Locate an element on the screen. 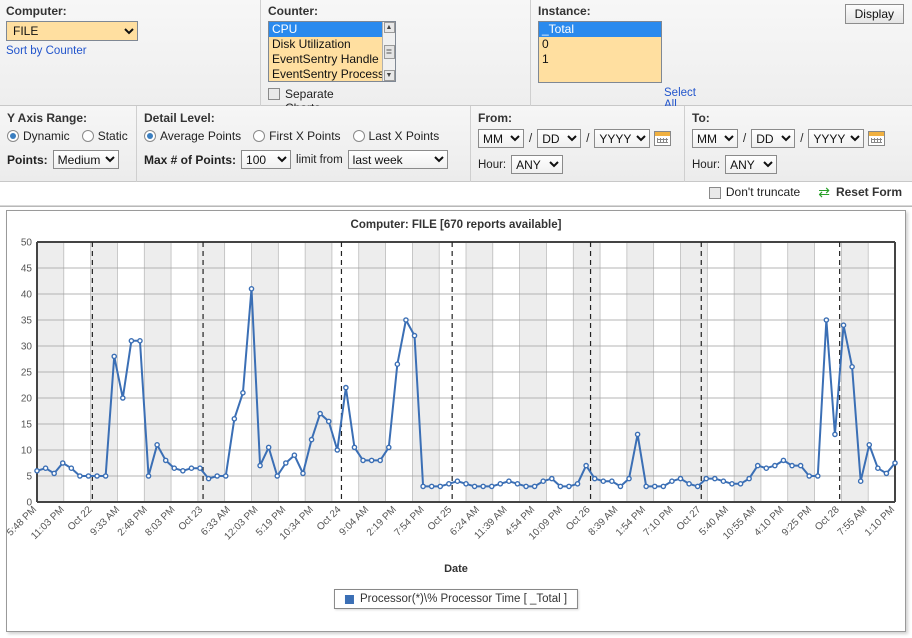 Image resolution: width=912 pixels, height=638 pixels. separate-charts-checkbox is located at coordinates (274, 94).